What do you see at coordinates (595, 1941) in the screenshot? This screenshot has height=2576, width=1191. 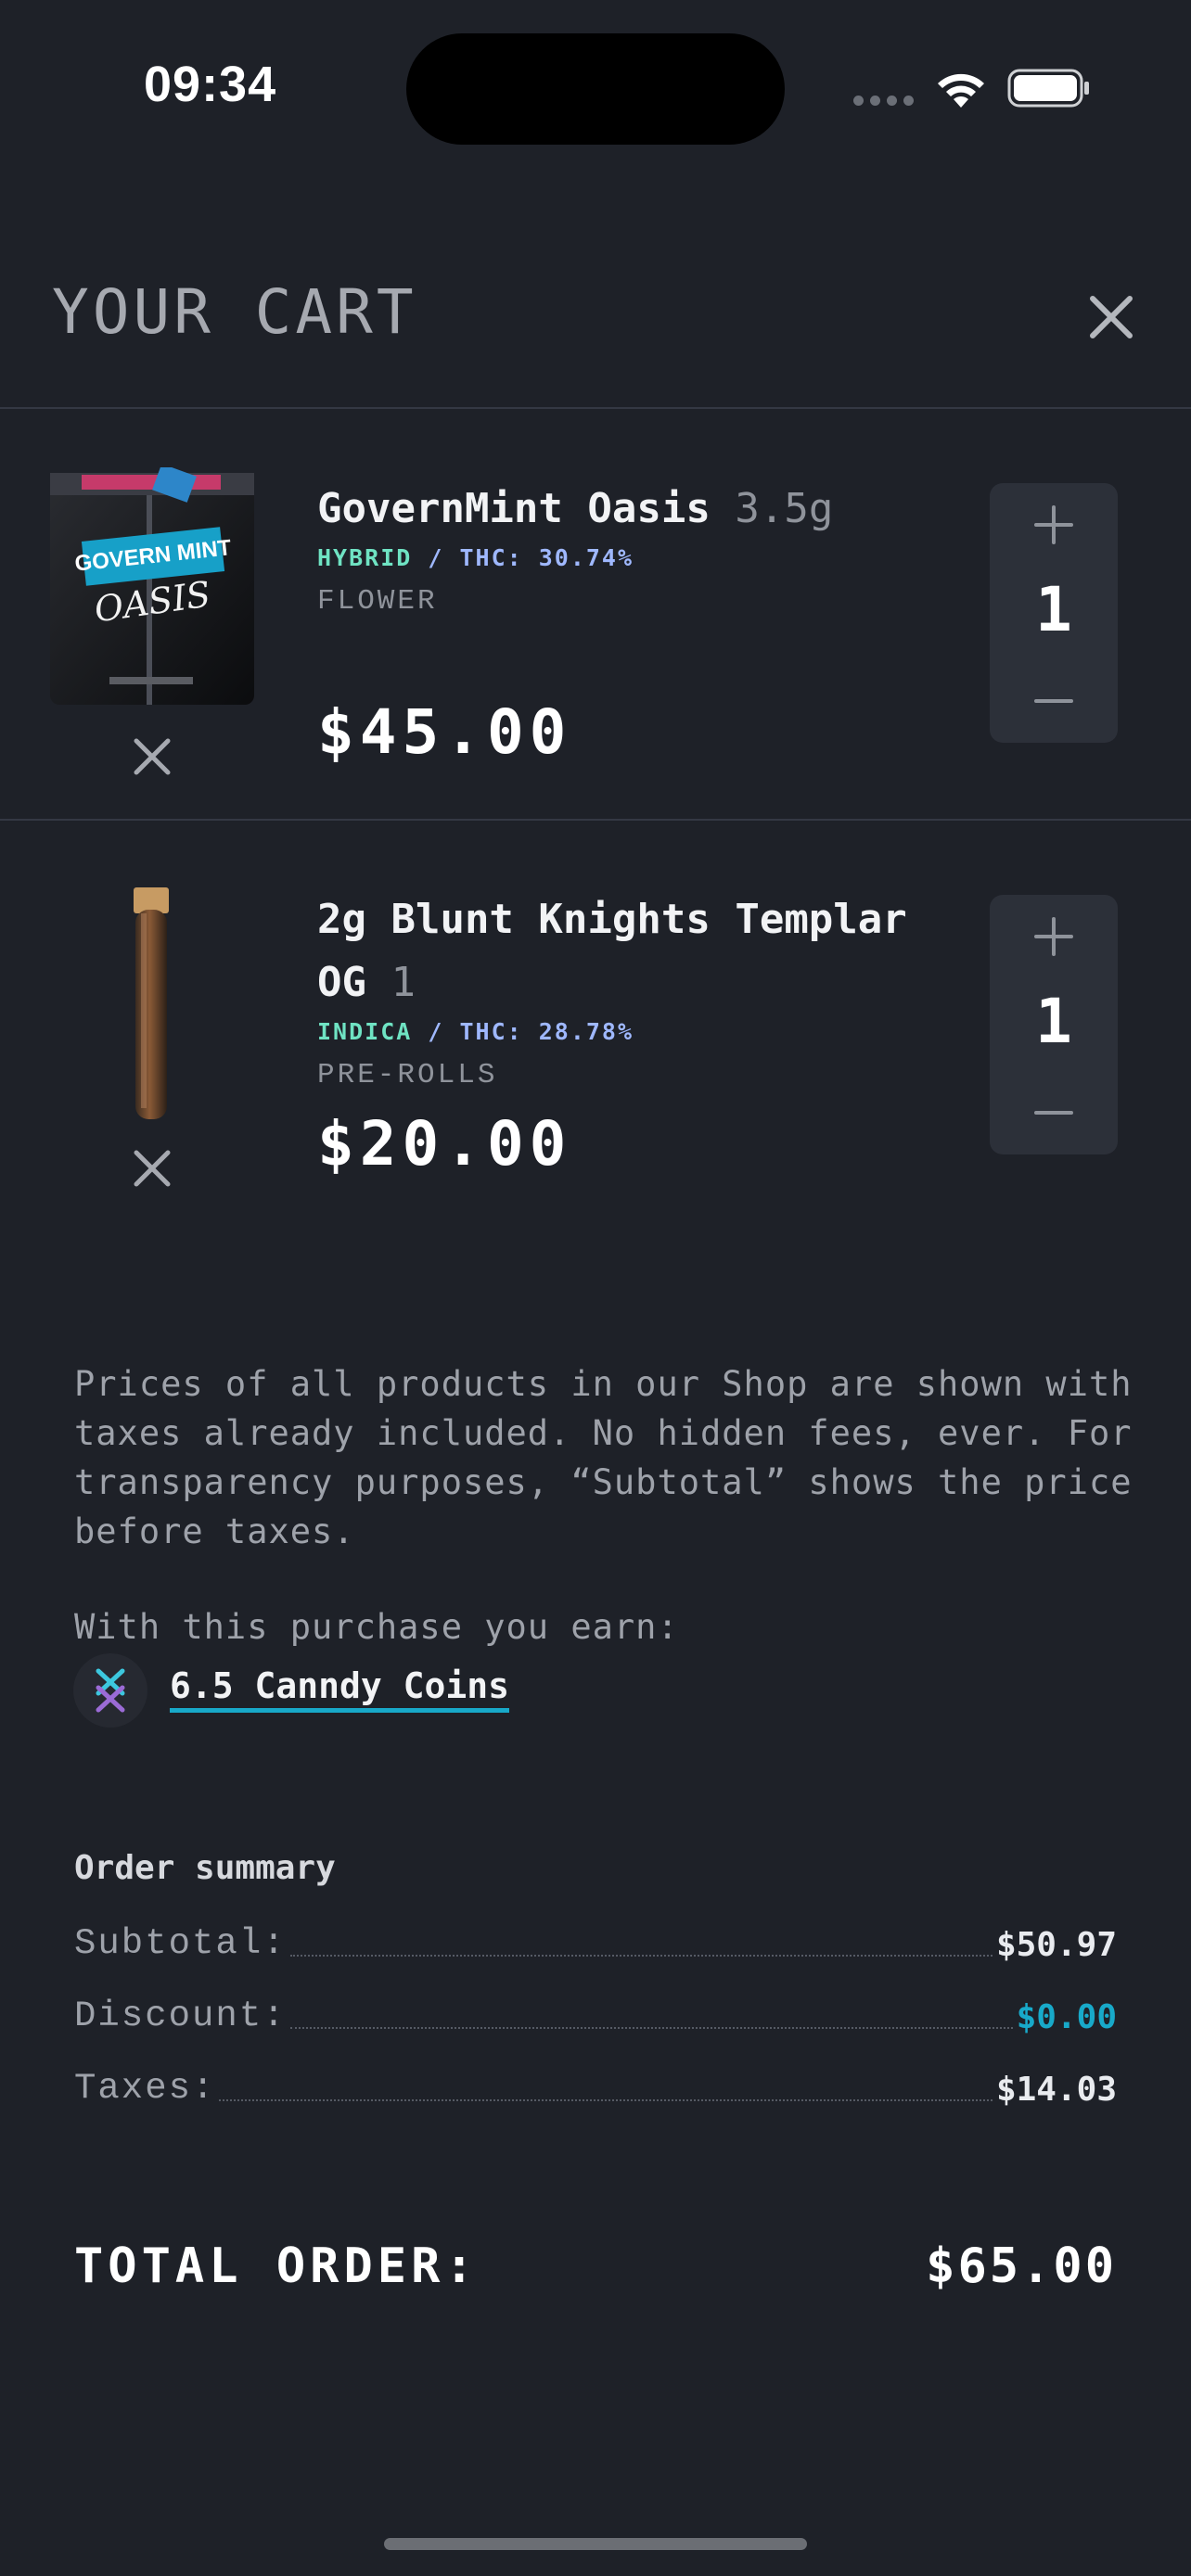 I see `subtotal-row: Subtotal: $50.97` at bounding box center [595, 1941].